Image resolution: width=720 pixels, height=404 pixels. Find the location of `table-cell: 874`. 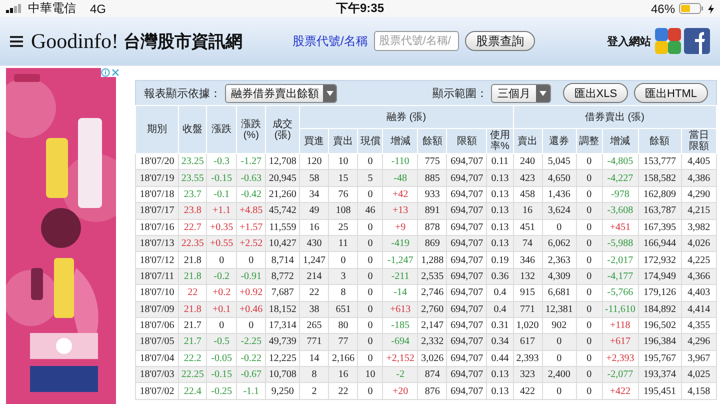

table-cell: 874 is located at coordinates (432, 374).